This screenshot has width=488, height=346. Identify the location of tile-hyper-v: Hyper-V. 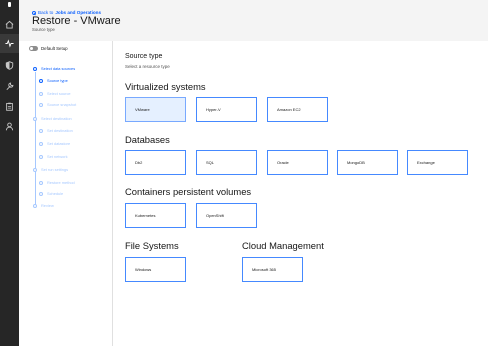
(226, 109).